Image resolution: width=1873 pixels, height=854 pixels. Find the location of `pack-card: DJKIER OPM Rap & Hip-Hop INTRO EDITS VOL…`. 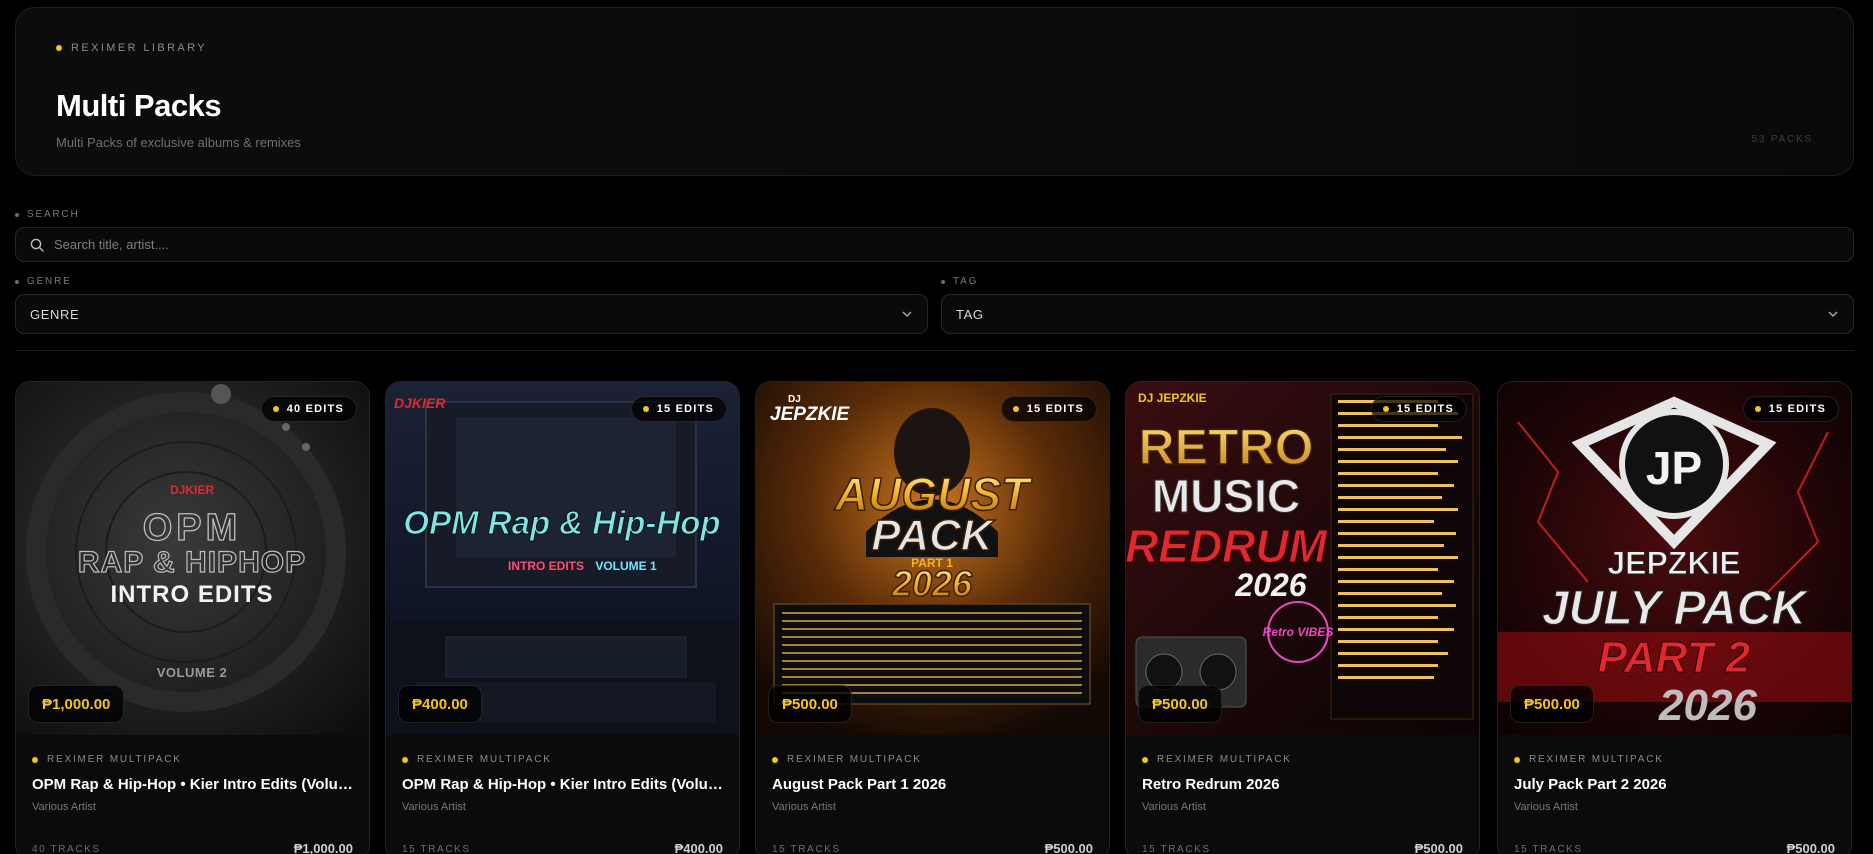

pack-card: DJKIER OPM Rap & Hip-Hop INTRO EDITS VOL… is located at coordinates (562, 617).